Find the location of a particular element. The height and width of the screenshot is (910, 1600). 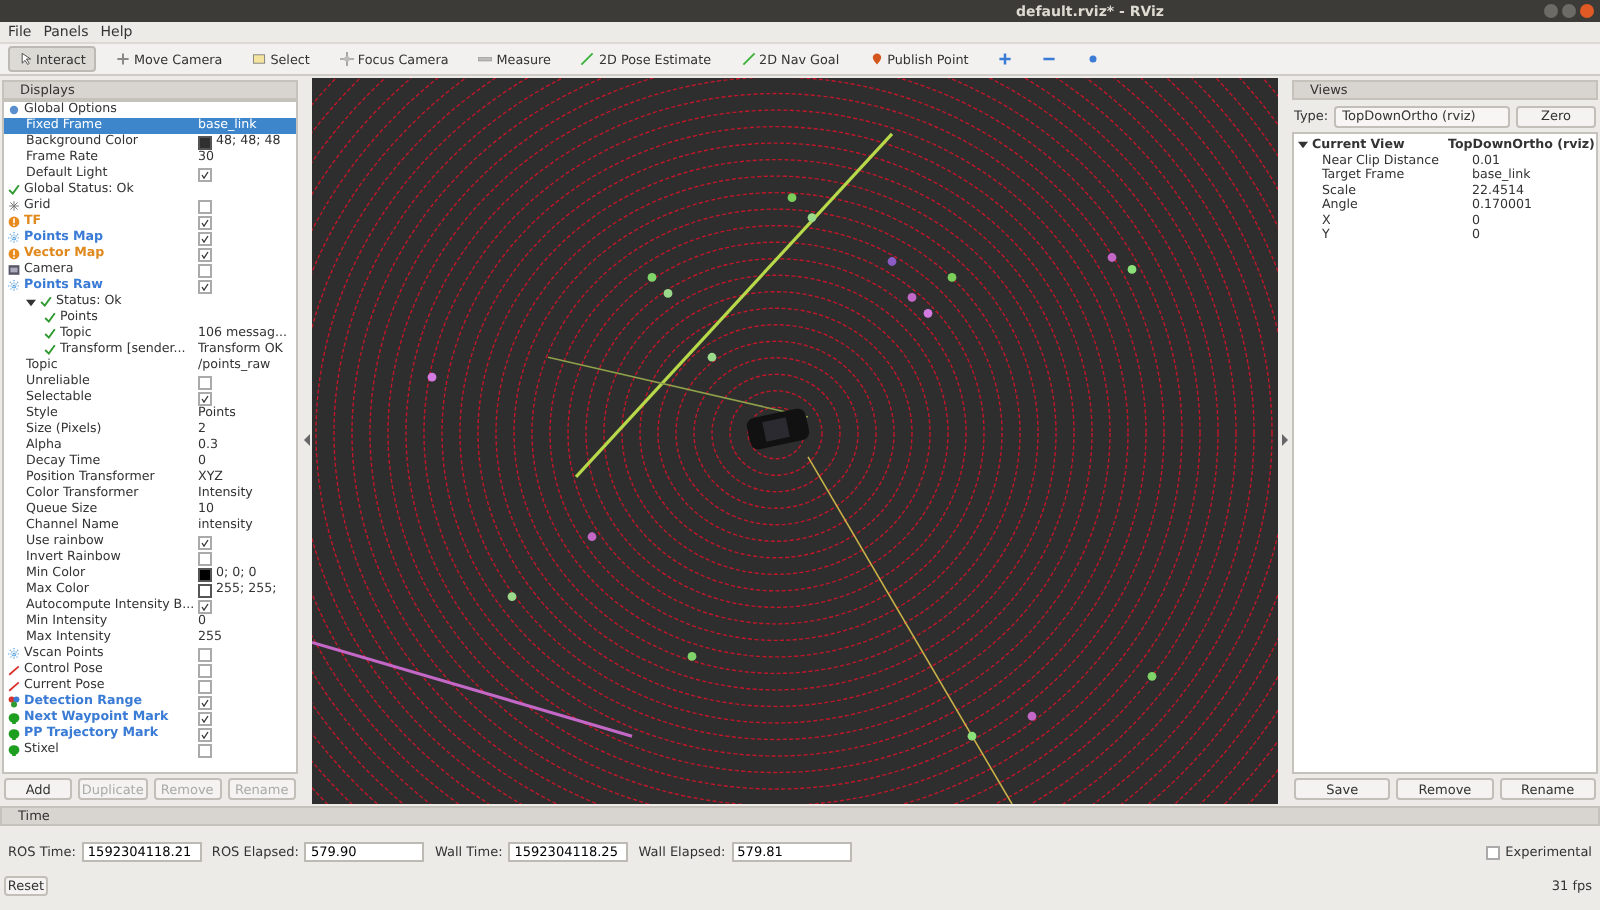

cursor-icon is located at coordinates (25, 59).